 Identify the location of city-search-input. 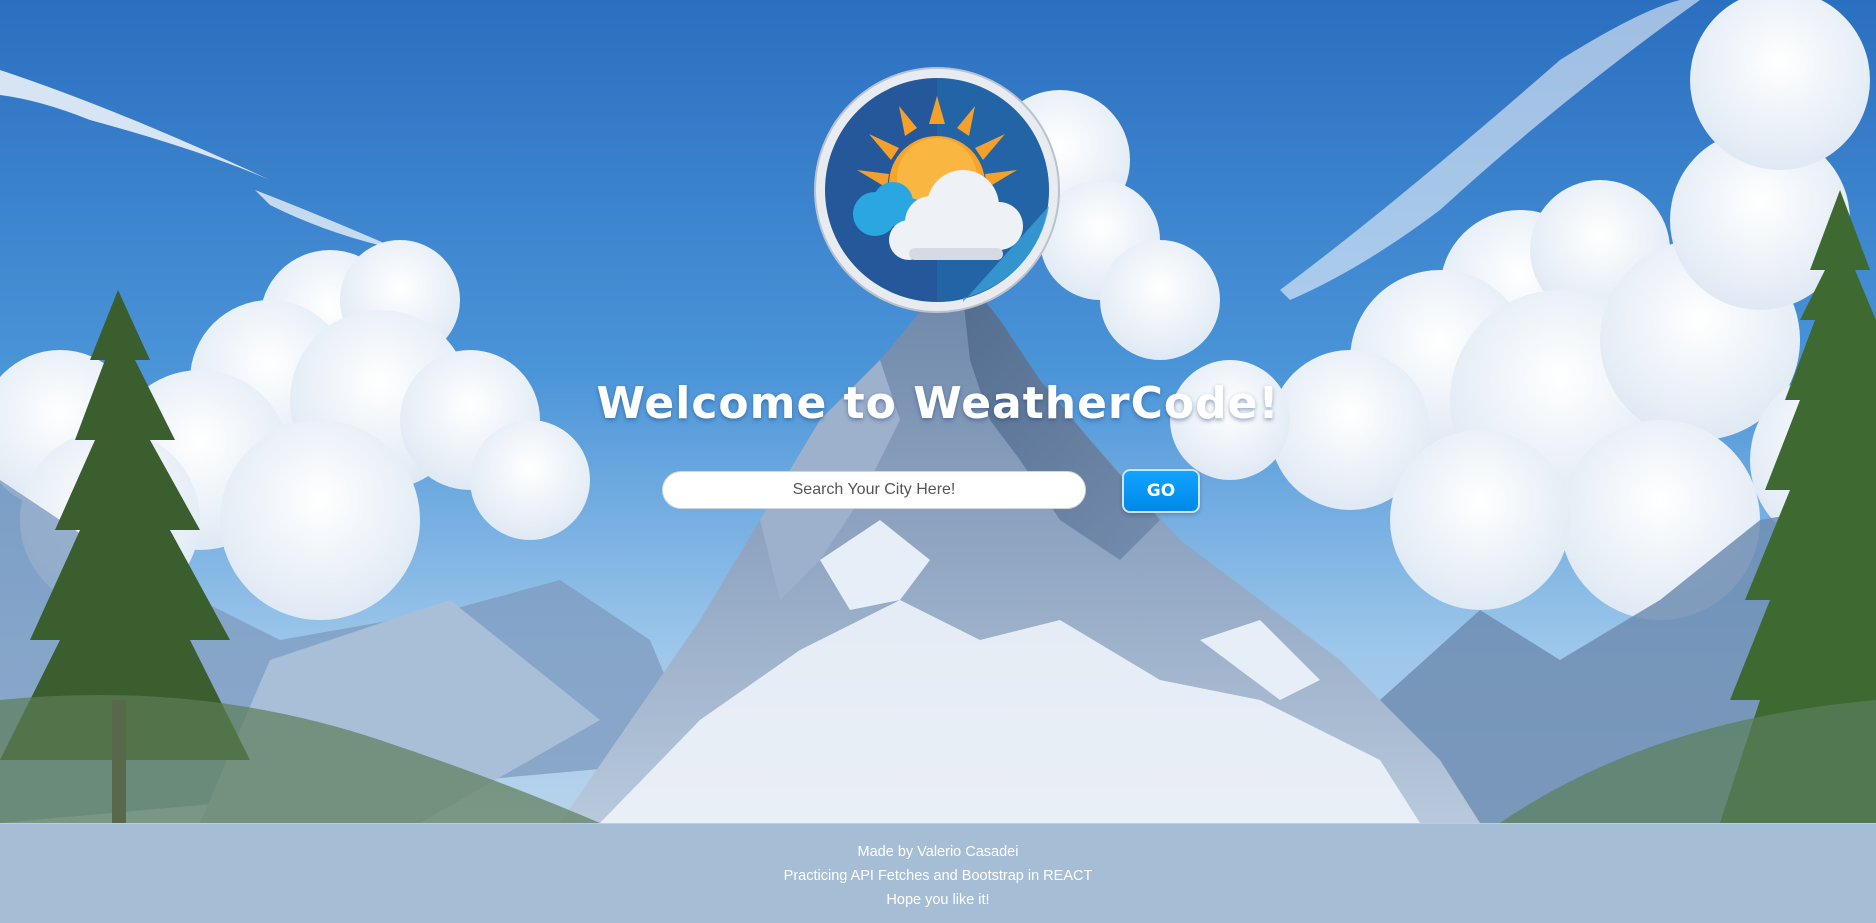
(874, 490).